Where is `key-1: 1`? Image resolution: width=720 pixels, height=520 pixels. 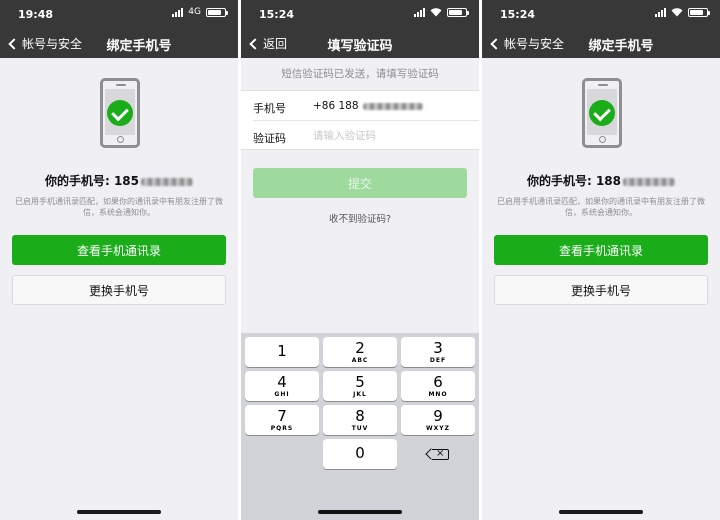 key-1: 1 is located at coordinates (282, 352).